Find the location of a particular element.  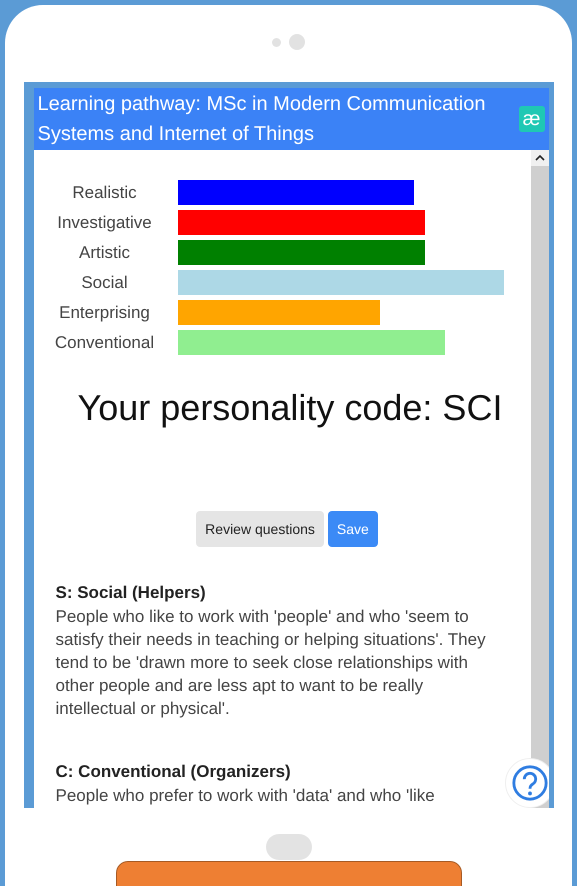

logo-icon: æ is located at coordinates (531, 119).